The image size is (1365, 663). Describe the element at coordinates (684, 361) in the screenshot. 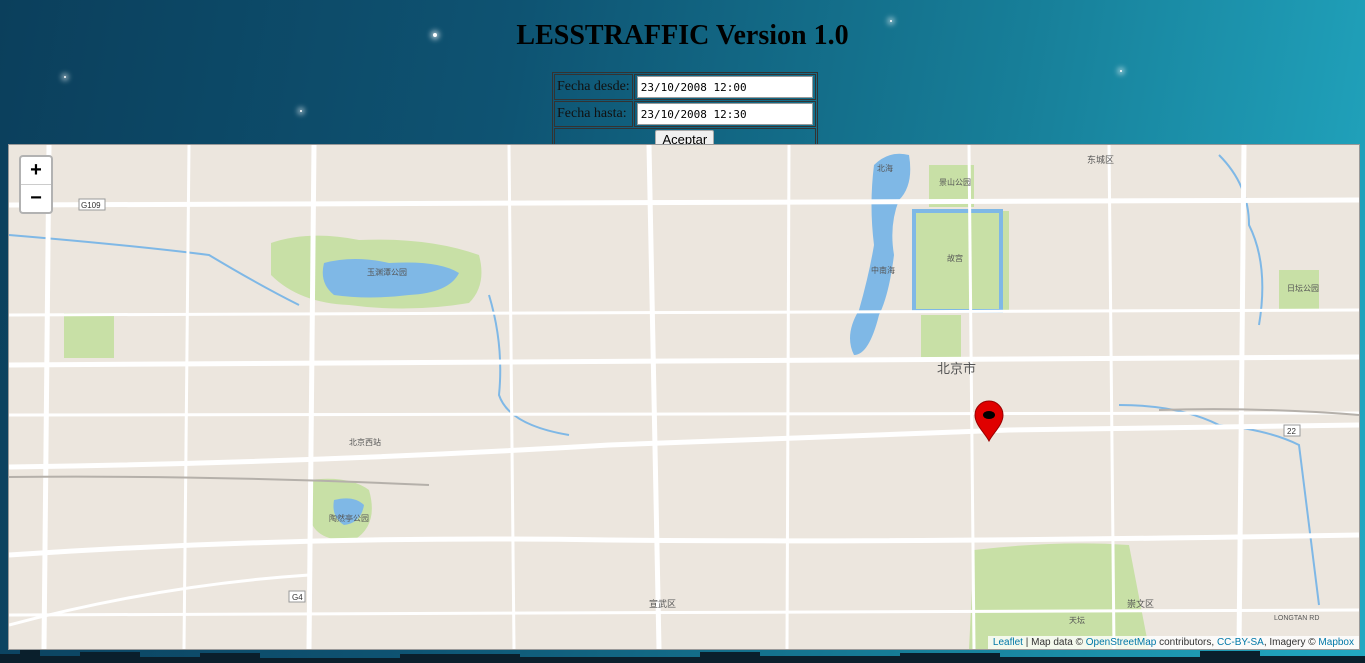

I see `road-h2-changan` at that location.